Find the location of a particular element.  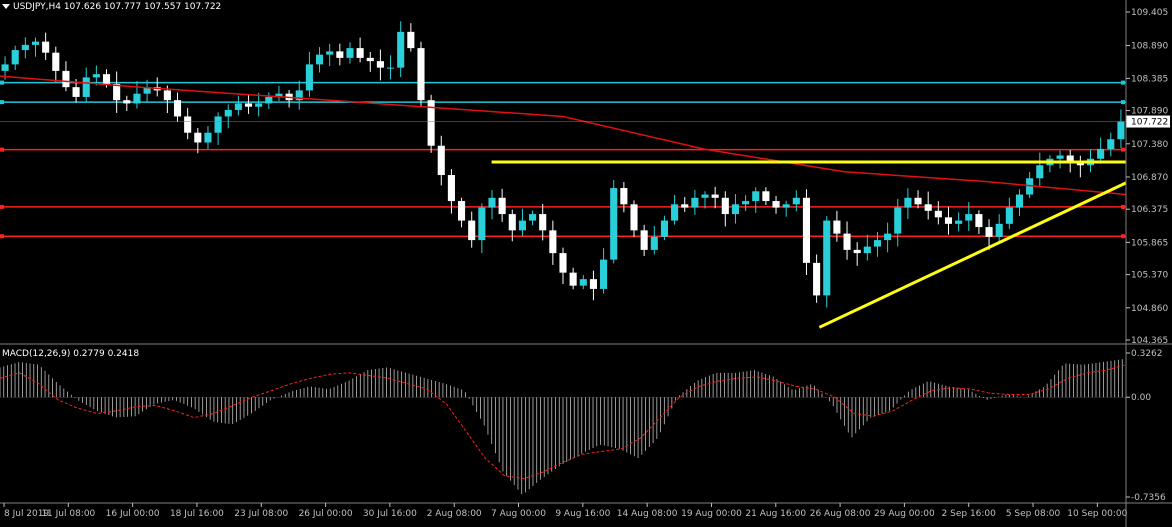

price-tick-label: 108.385 is located at coordinates (1149, 79).